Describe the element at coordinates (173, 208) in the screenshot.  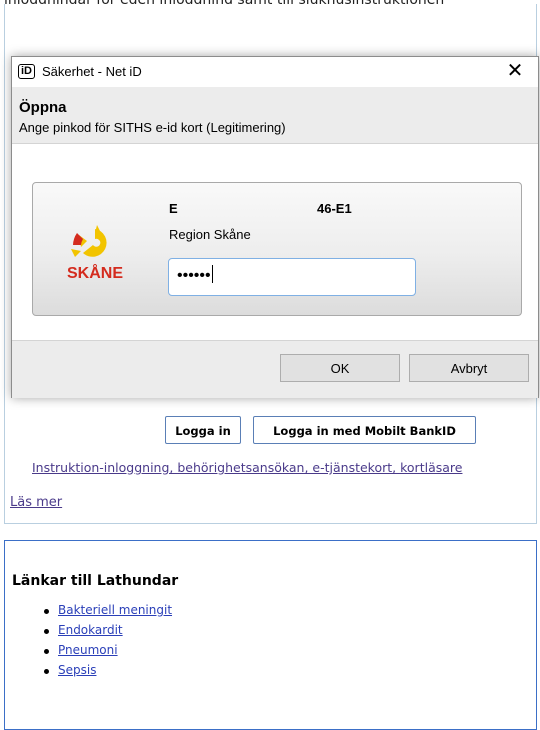
I see `card-holder: E` at that location.